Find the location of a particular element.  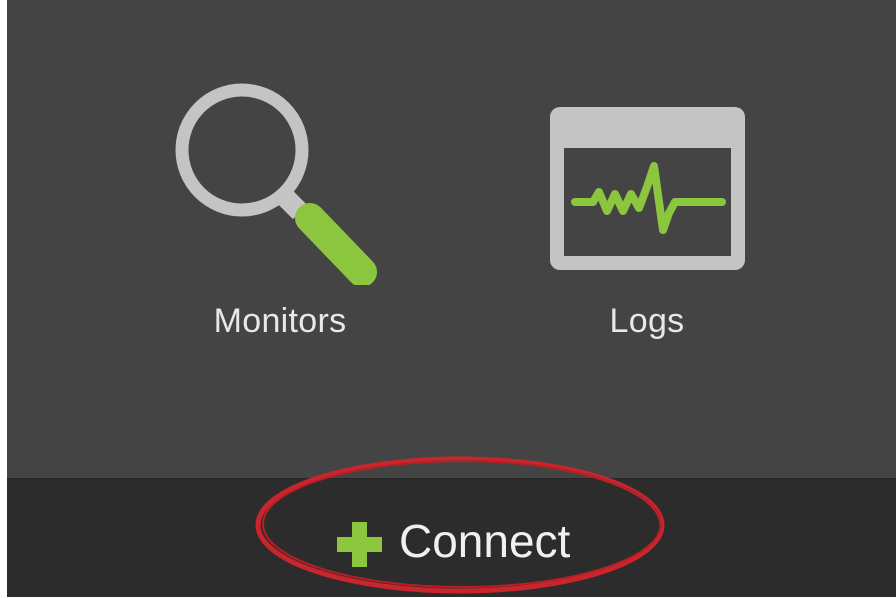

monitors-label: Monitors is located at coordinates (280, 321).